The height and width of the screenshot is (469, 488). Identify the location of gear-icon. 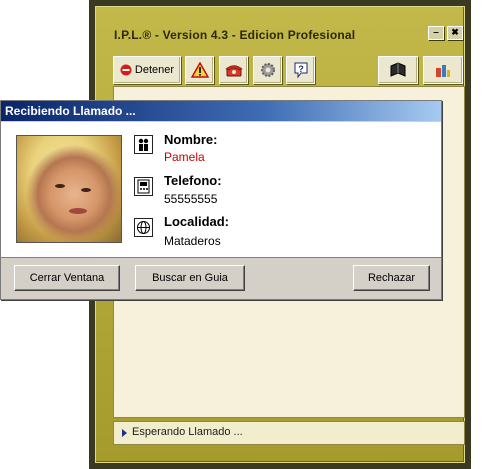
(267, 70).